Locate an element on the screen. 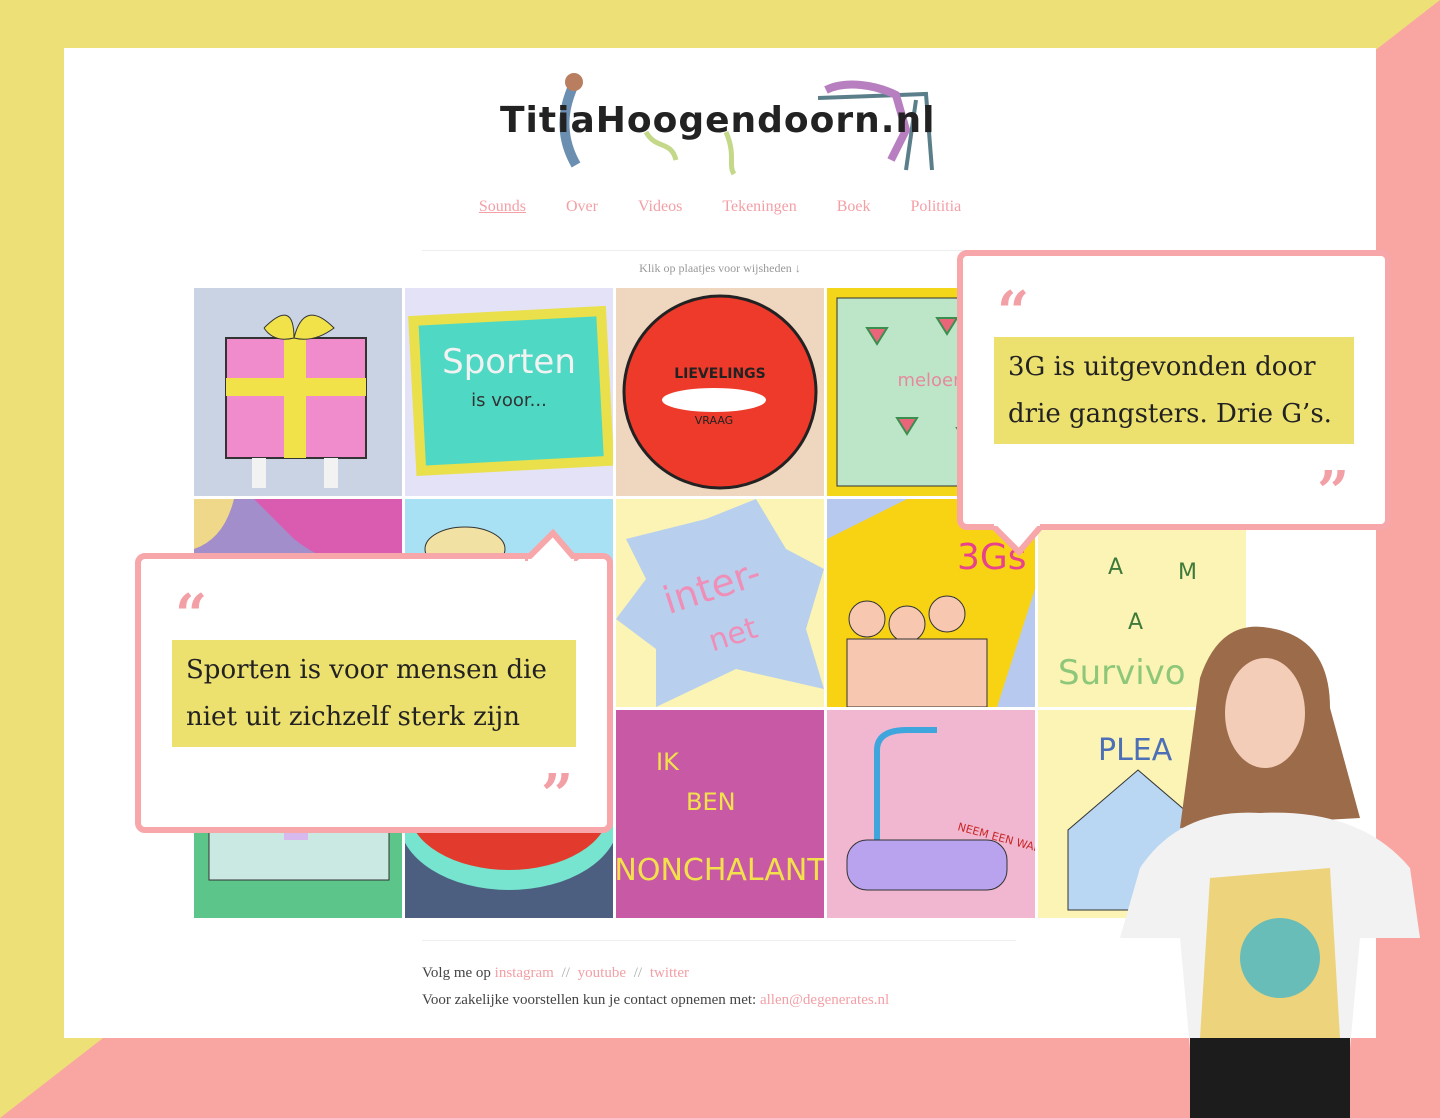 This screenshot has width=1440, height=1118. nav-item-over: Over is located at coordinates (582, 206).